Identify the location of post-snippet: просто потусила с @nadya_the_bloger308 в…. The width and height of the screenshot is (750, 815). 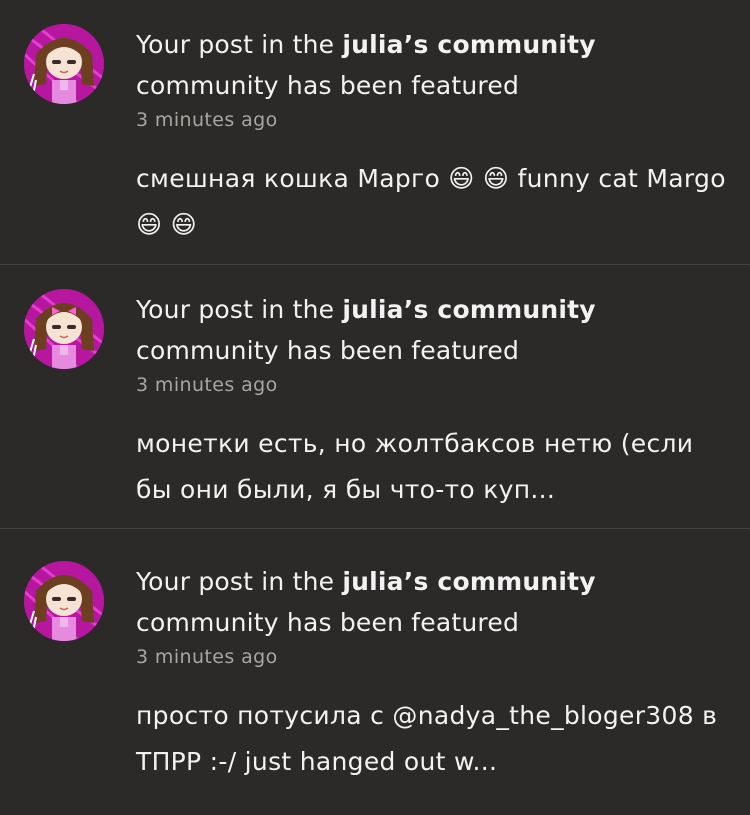
(427, 738).